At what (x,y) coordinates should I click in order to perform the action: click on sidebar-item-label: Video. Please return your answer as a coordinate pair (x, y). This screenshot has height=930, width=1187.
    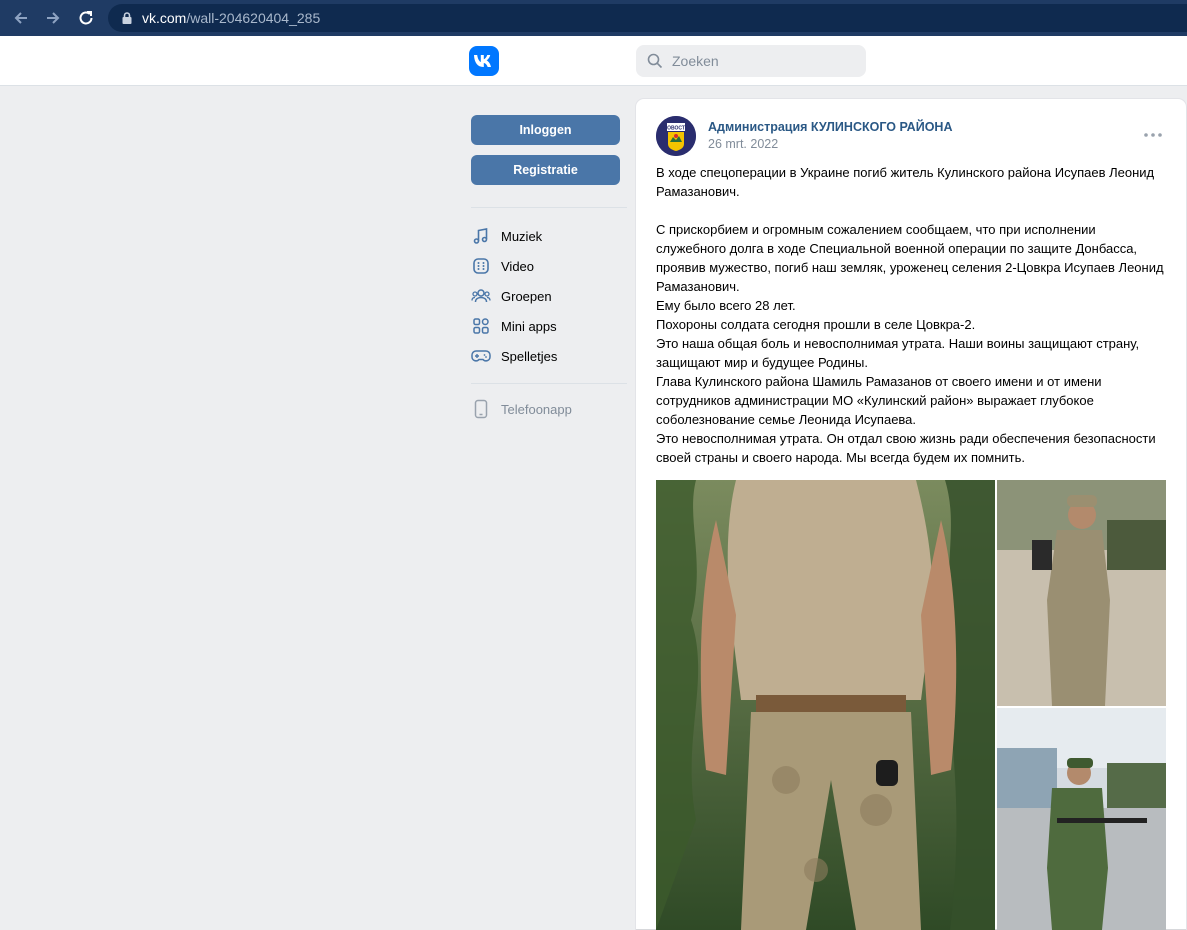
    Looking at the image, I should click on (518, 266).